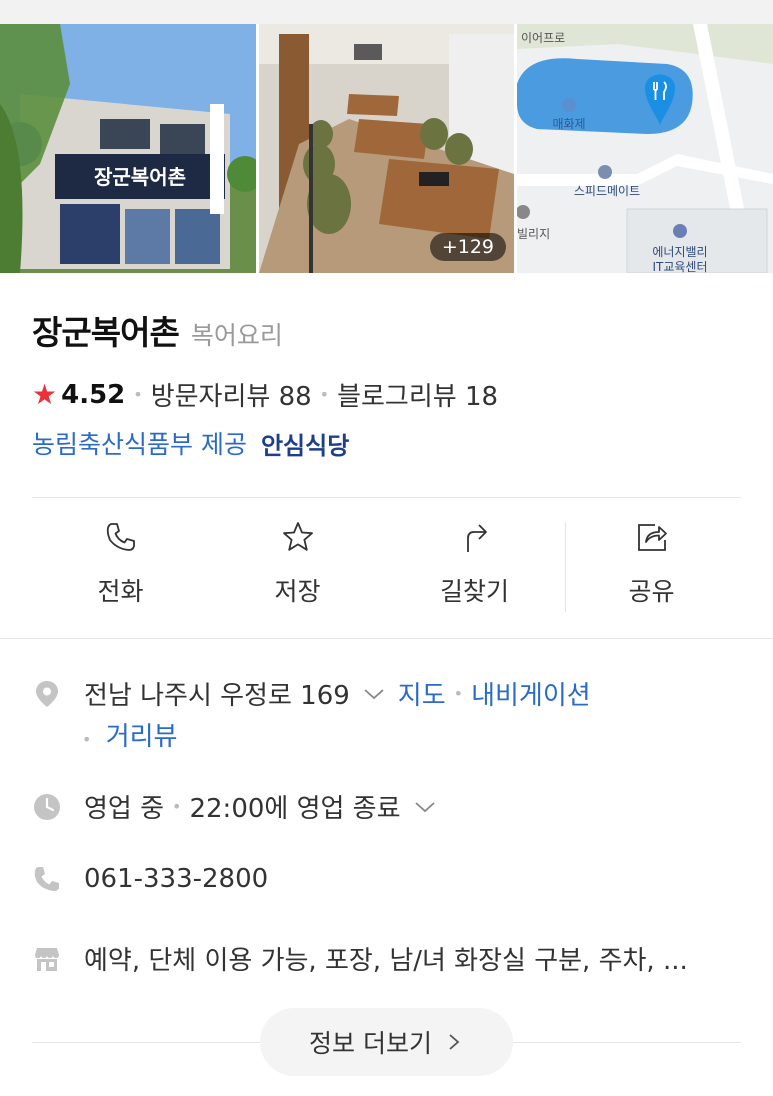 The height and width of the screenshot is (1096, 773). What do you see at coordinates (454, 1042) in the screenshot?
I see `chevron-right-icon` at bounding box center [454, 1042].